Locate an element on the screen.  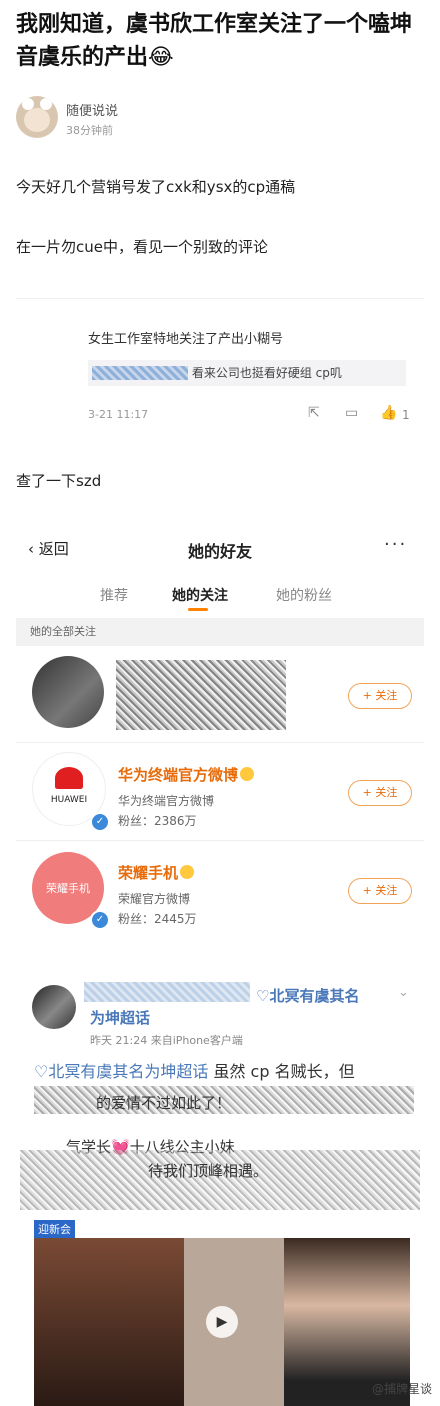
fans-count: 粉丝：2445万 is located at coordinates (157, 919).